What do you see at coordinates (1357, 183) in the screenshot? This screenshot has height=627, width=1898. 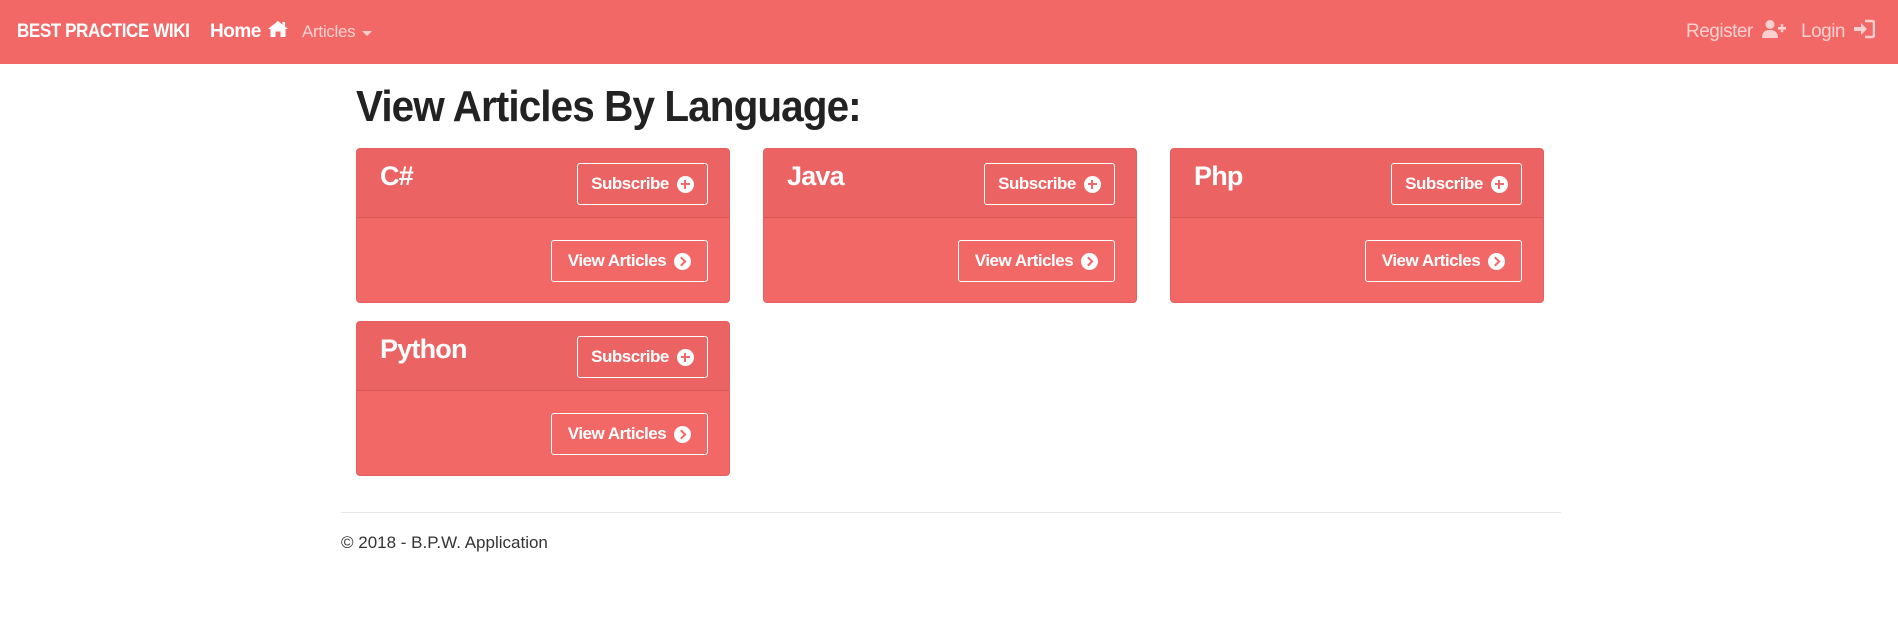 I see `card-header: Php Subscribe` at bounding box center [1357, 183].